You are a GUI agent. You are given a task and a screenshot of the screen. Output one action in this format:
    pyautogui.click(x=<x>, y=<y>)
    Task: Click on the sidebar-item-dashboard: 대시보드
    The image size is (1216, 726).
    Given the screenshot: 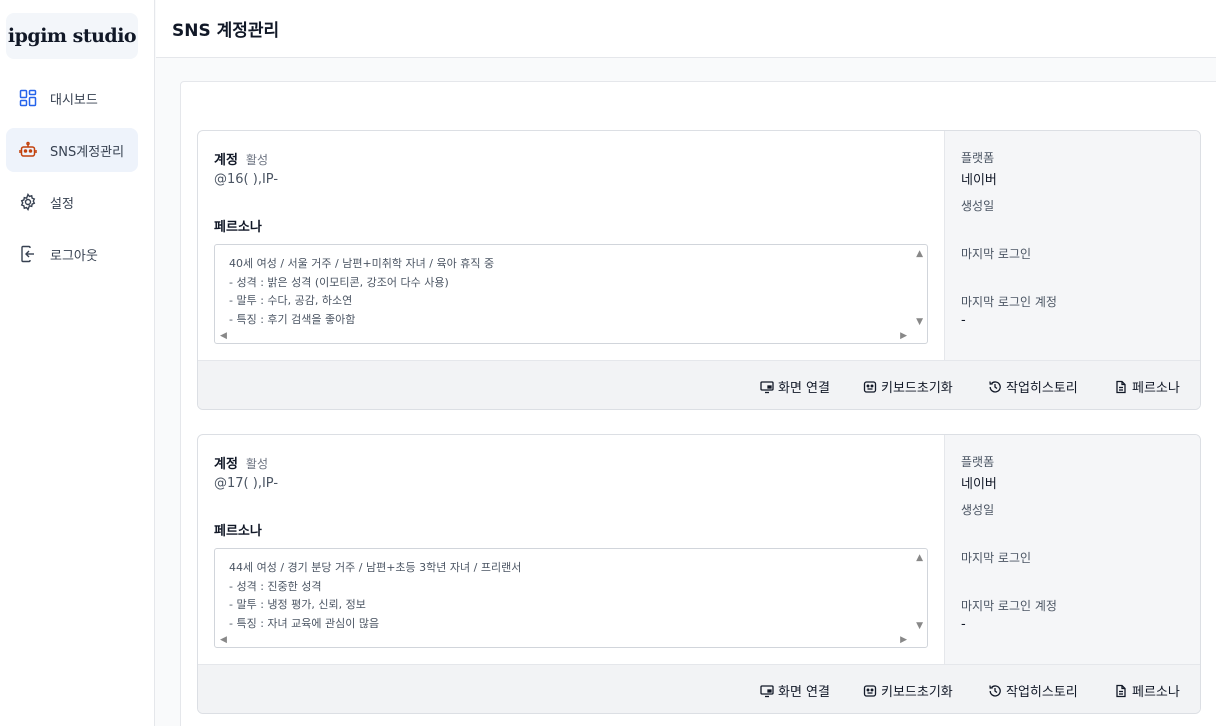 What is the action you would take?
    pyautogui.click(x=72, y=98)
    